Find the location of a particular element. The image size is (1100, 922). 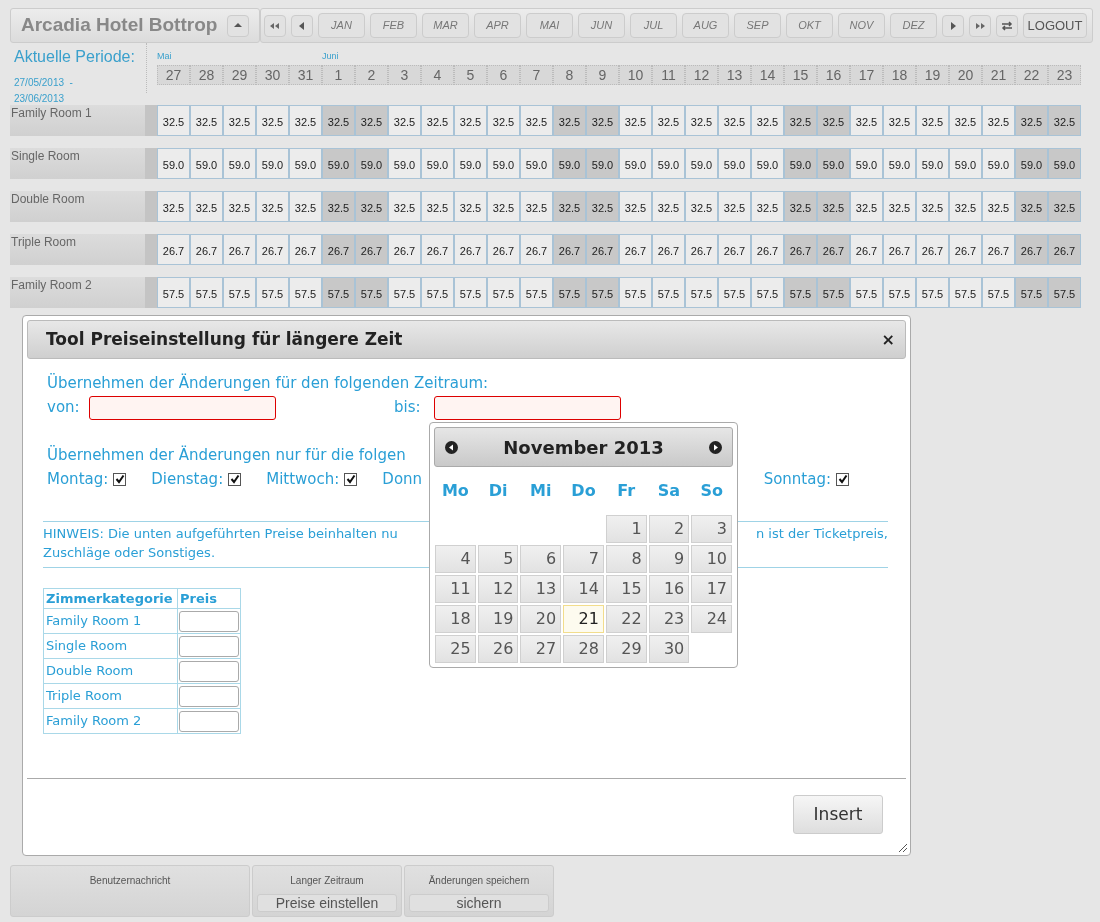

date-cell: 10 is located at coordinates (711, 559).